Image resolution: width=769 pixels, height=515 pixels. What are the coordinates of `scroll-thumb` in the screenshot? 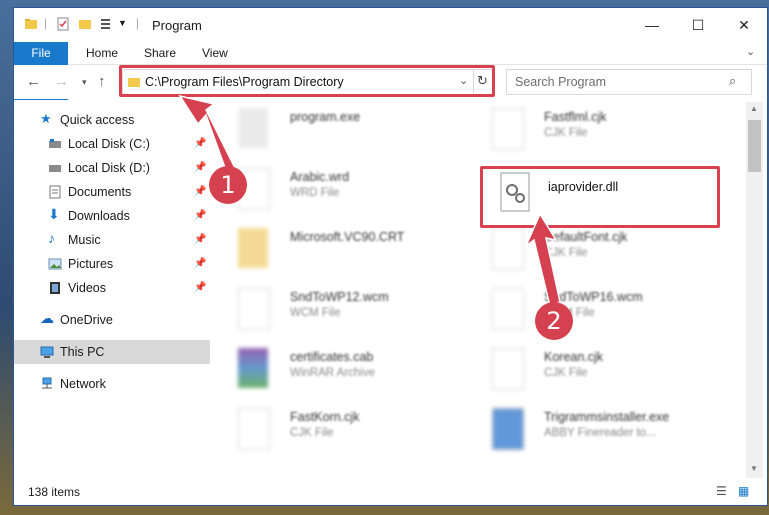 It's located at (754, 146).